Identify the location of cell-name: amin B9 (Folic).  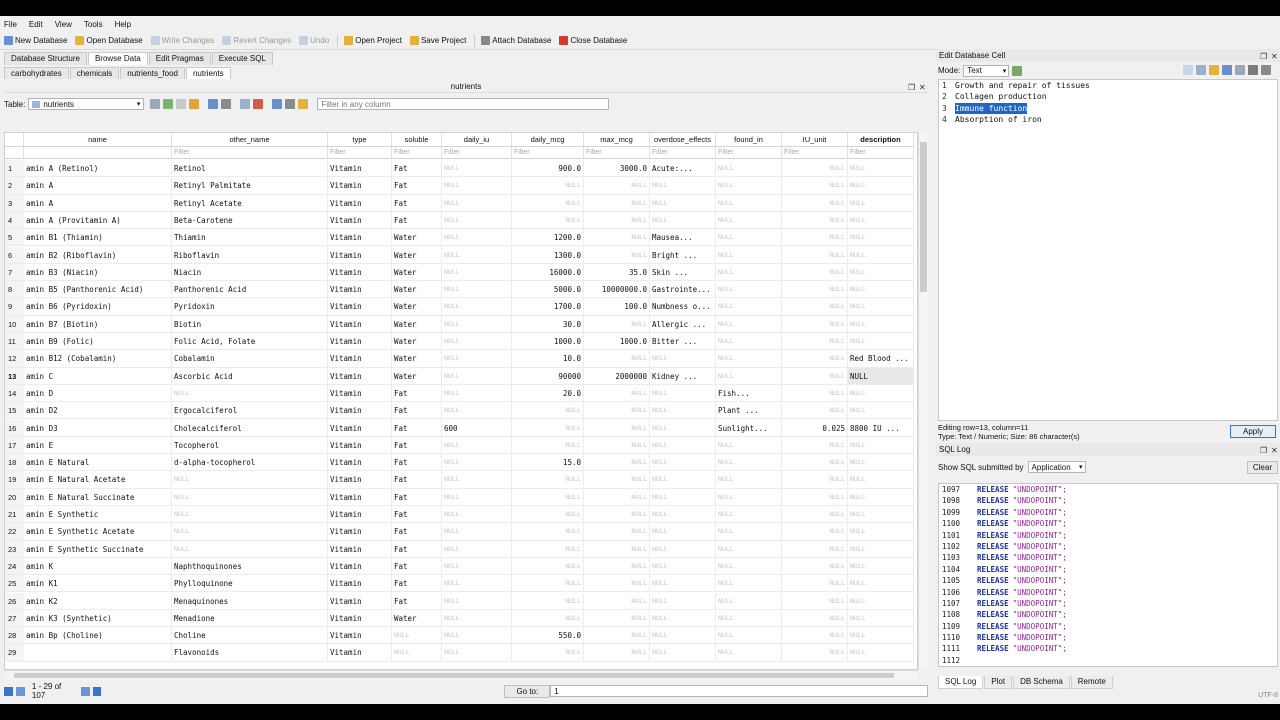
(98, 342).